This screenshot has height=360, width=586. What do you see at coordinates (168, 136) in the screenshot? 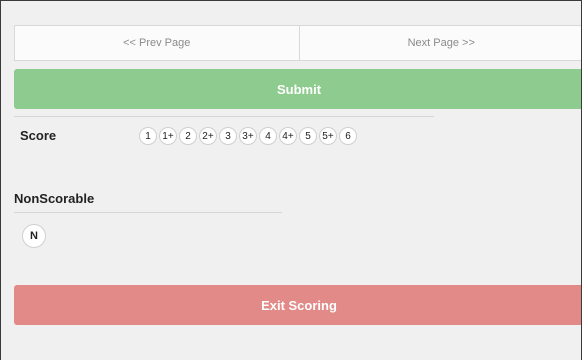
I see `score-option: 1+` at bounding box center [168, 136].